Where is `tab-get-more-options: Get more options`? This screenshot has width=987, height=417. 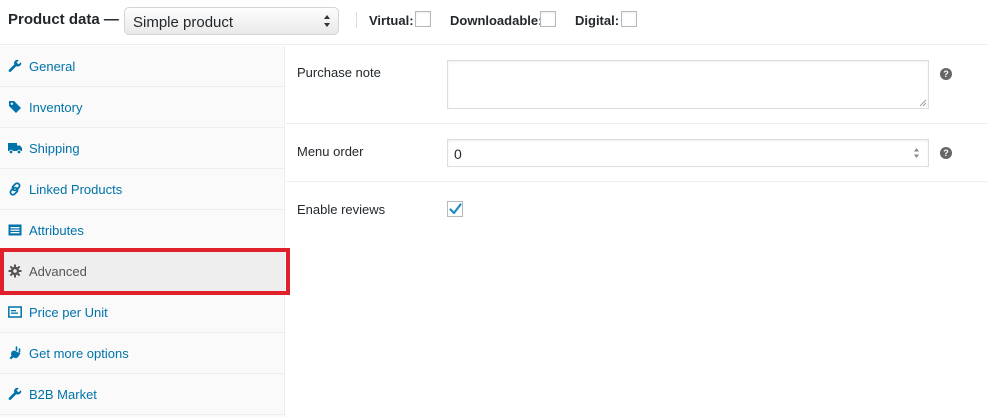 tab-get-more-options: Get more options is located at coordinates (142, 353).